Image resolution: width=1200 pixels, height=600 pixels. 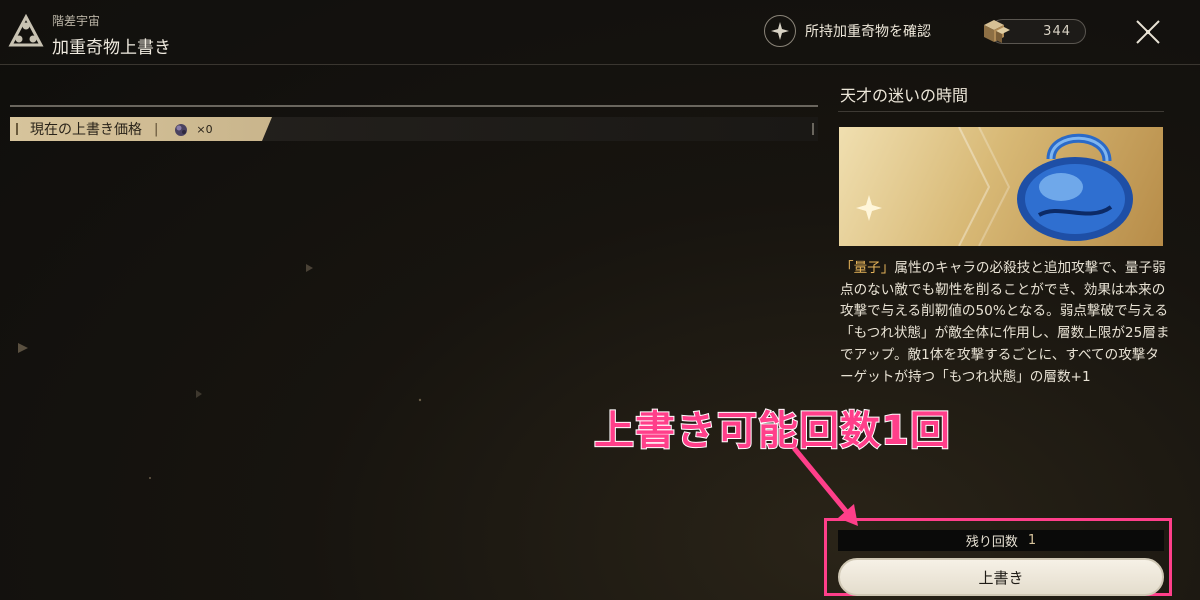 What do you see at coordinates (997, 31) in the screenshot?
I see `cube-currency-icon` at bounding box center [997, 31].